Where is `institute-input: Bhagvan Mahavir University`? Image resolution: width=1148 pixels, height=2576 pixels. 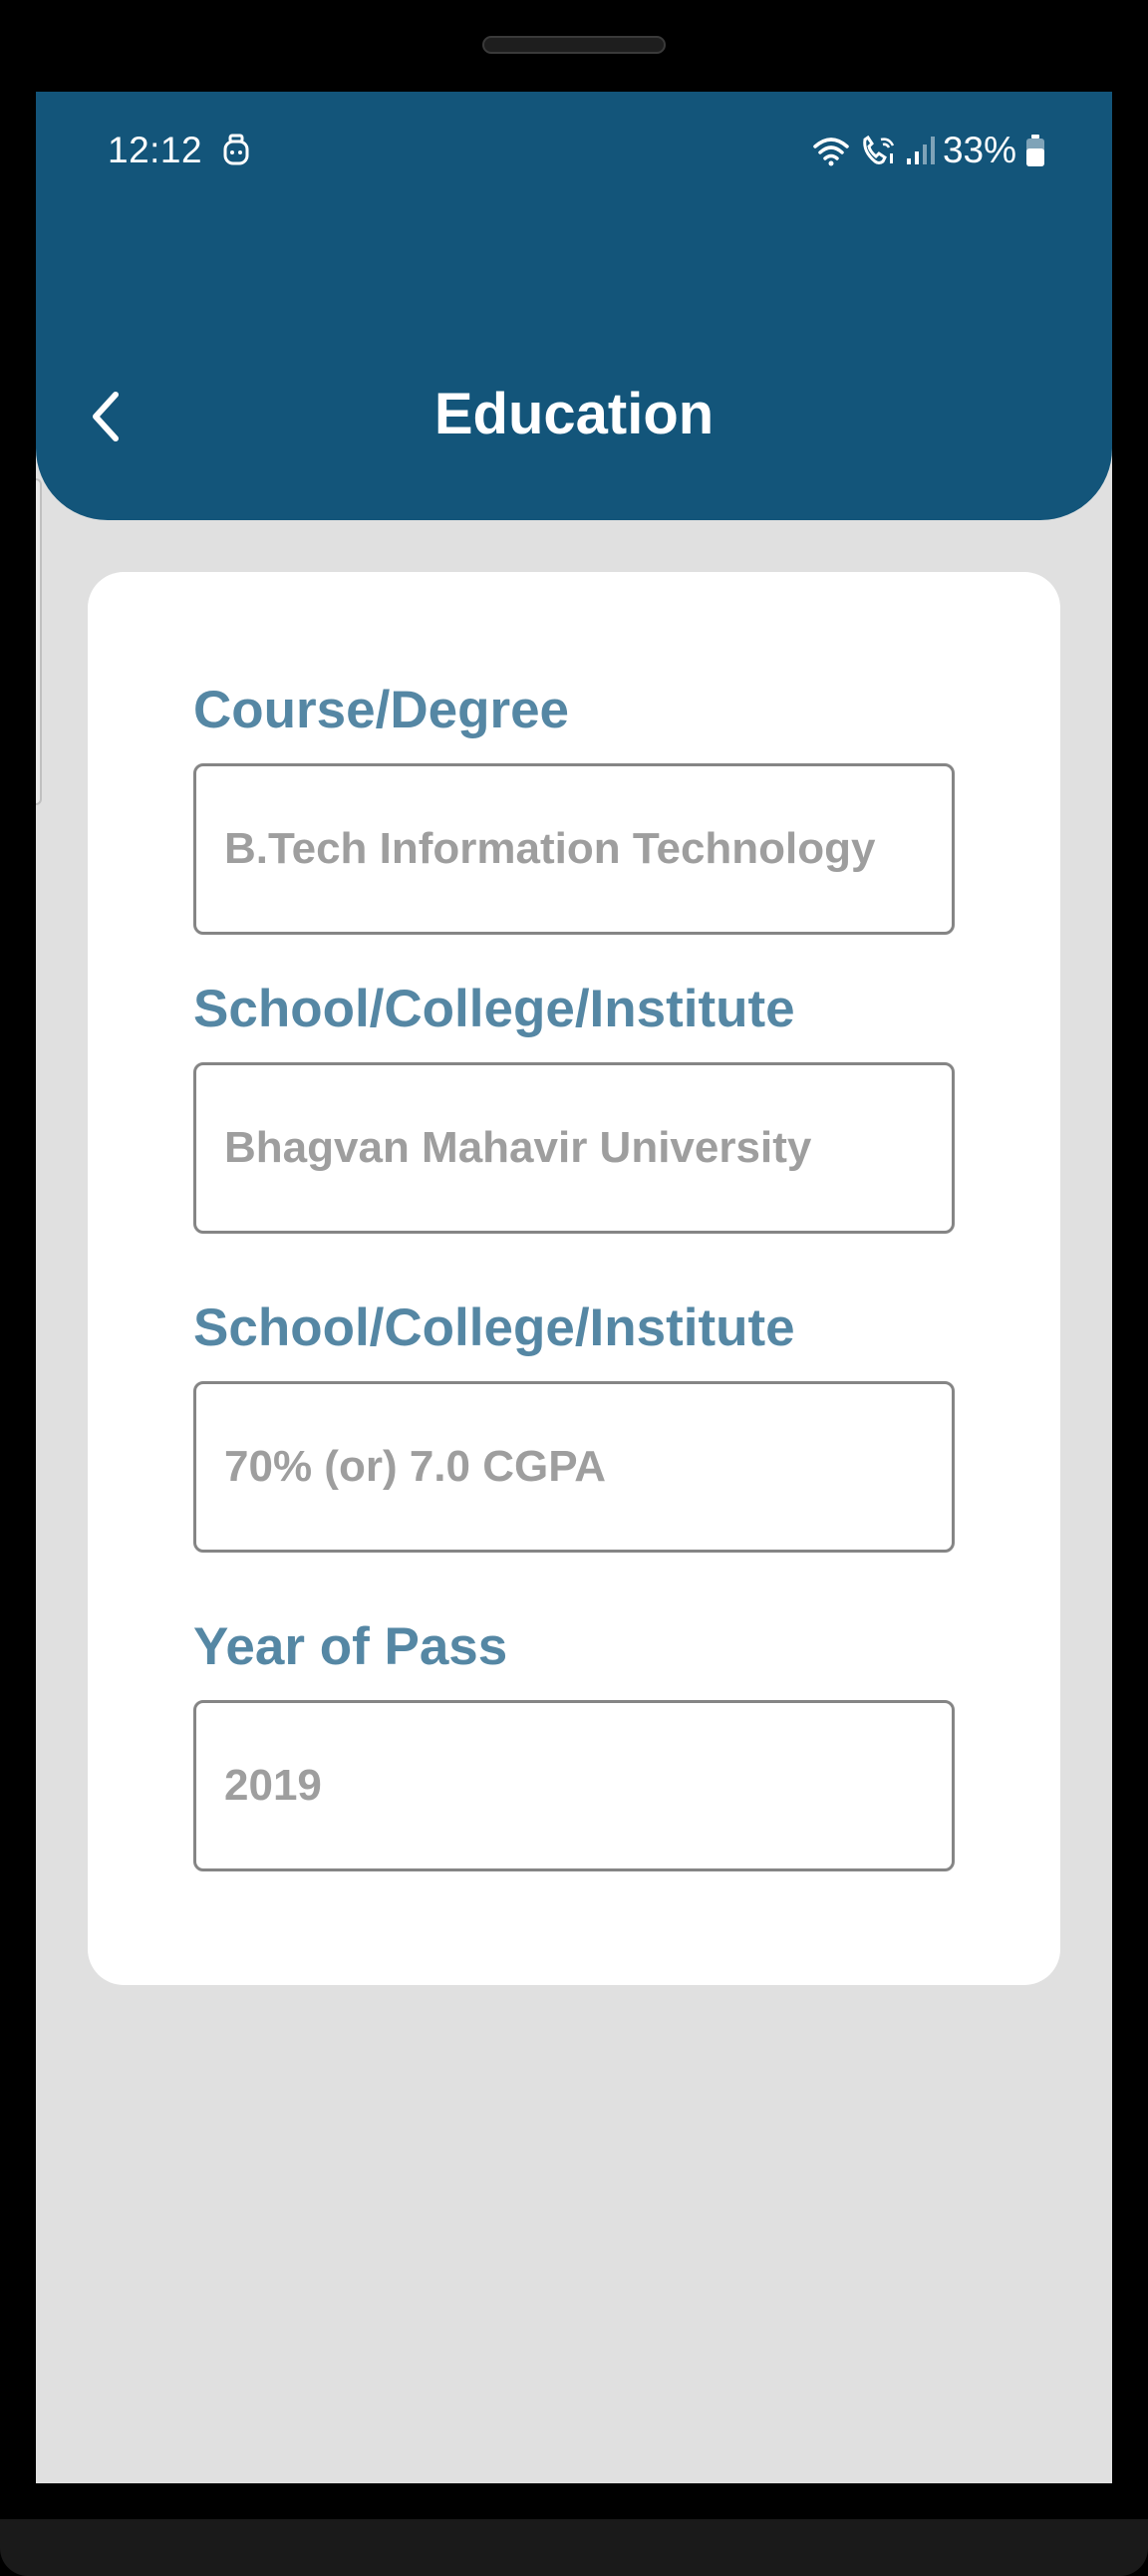
institute-input: Bhagvan Mahavir University is located at coordinates (574, 1148).